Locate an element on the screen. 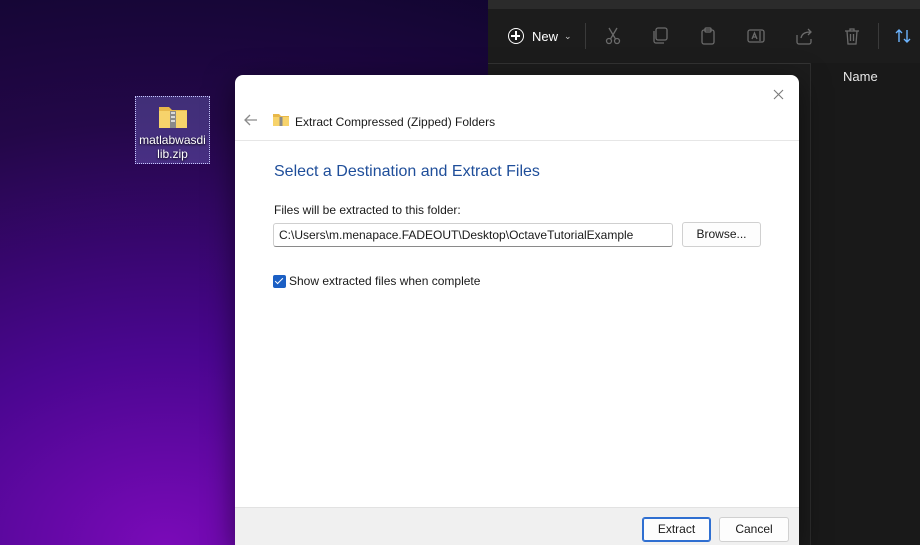 This screenshot has height=545, width=920. sort-icon is located at coordinates (903, 36).